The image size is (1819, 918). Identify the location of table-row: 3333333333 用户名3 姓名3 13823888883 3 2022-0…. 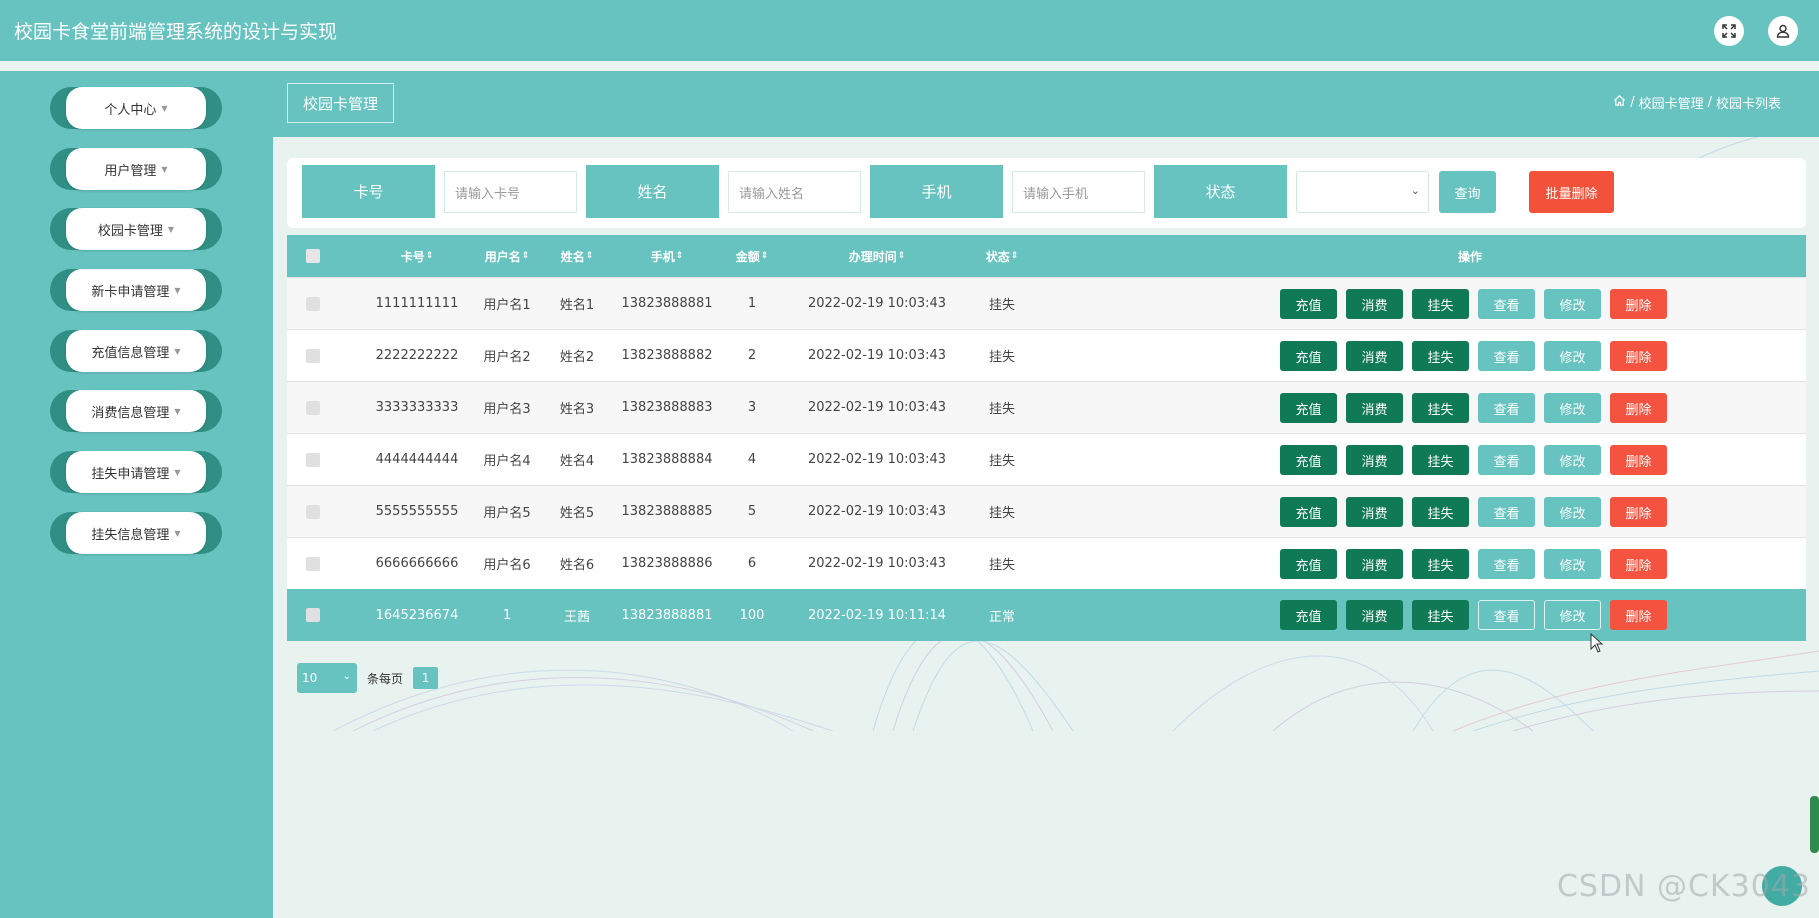
(1046, 407).